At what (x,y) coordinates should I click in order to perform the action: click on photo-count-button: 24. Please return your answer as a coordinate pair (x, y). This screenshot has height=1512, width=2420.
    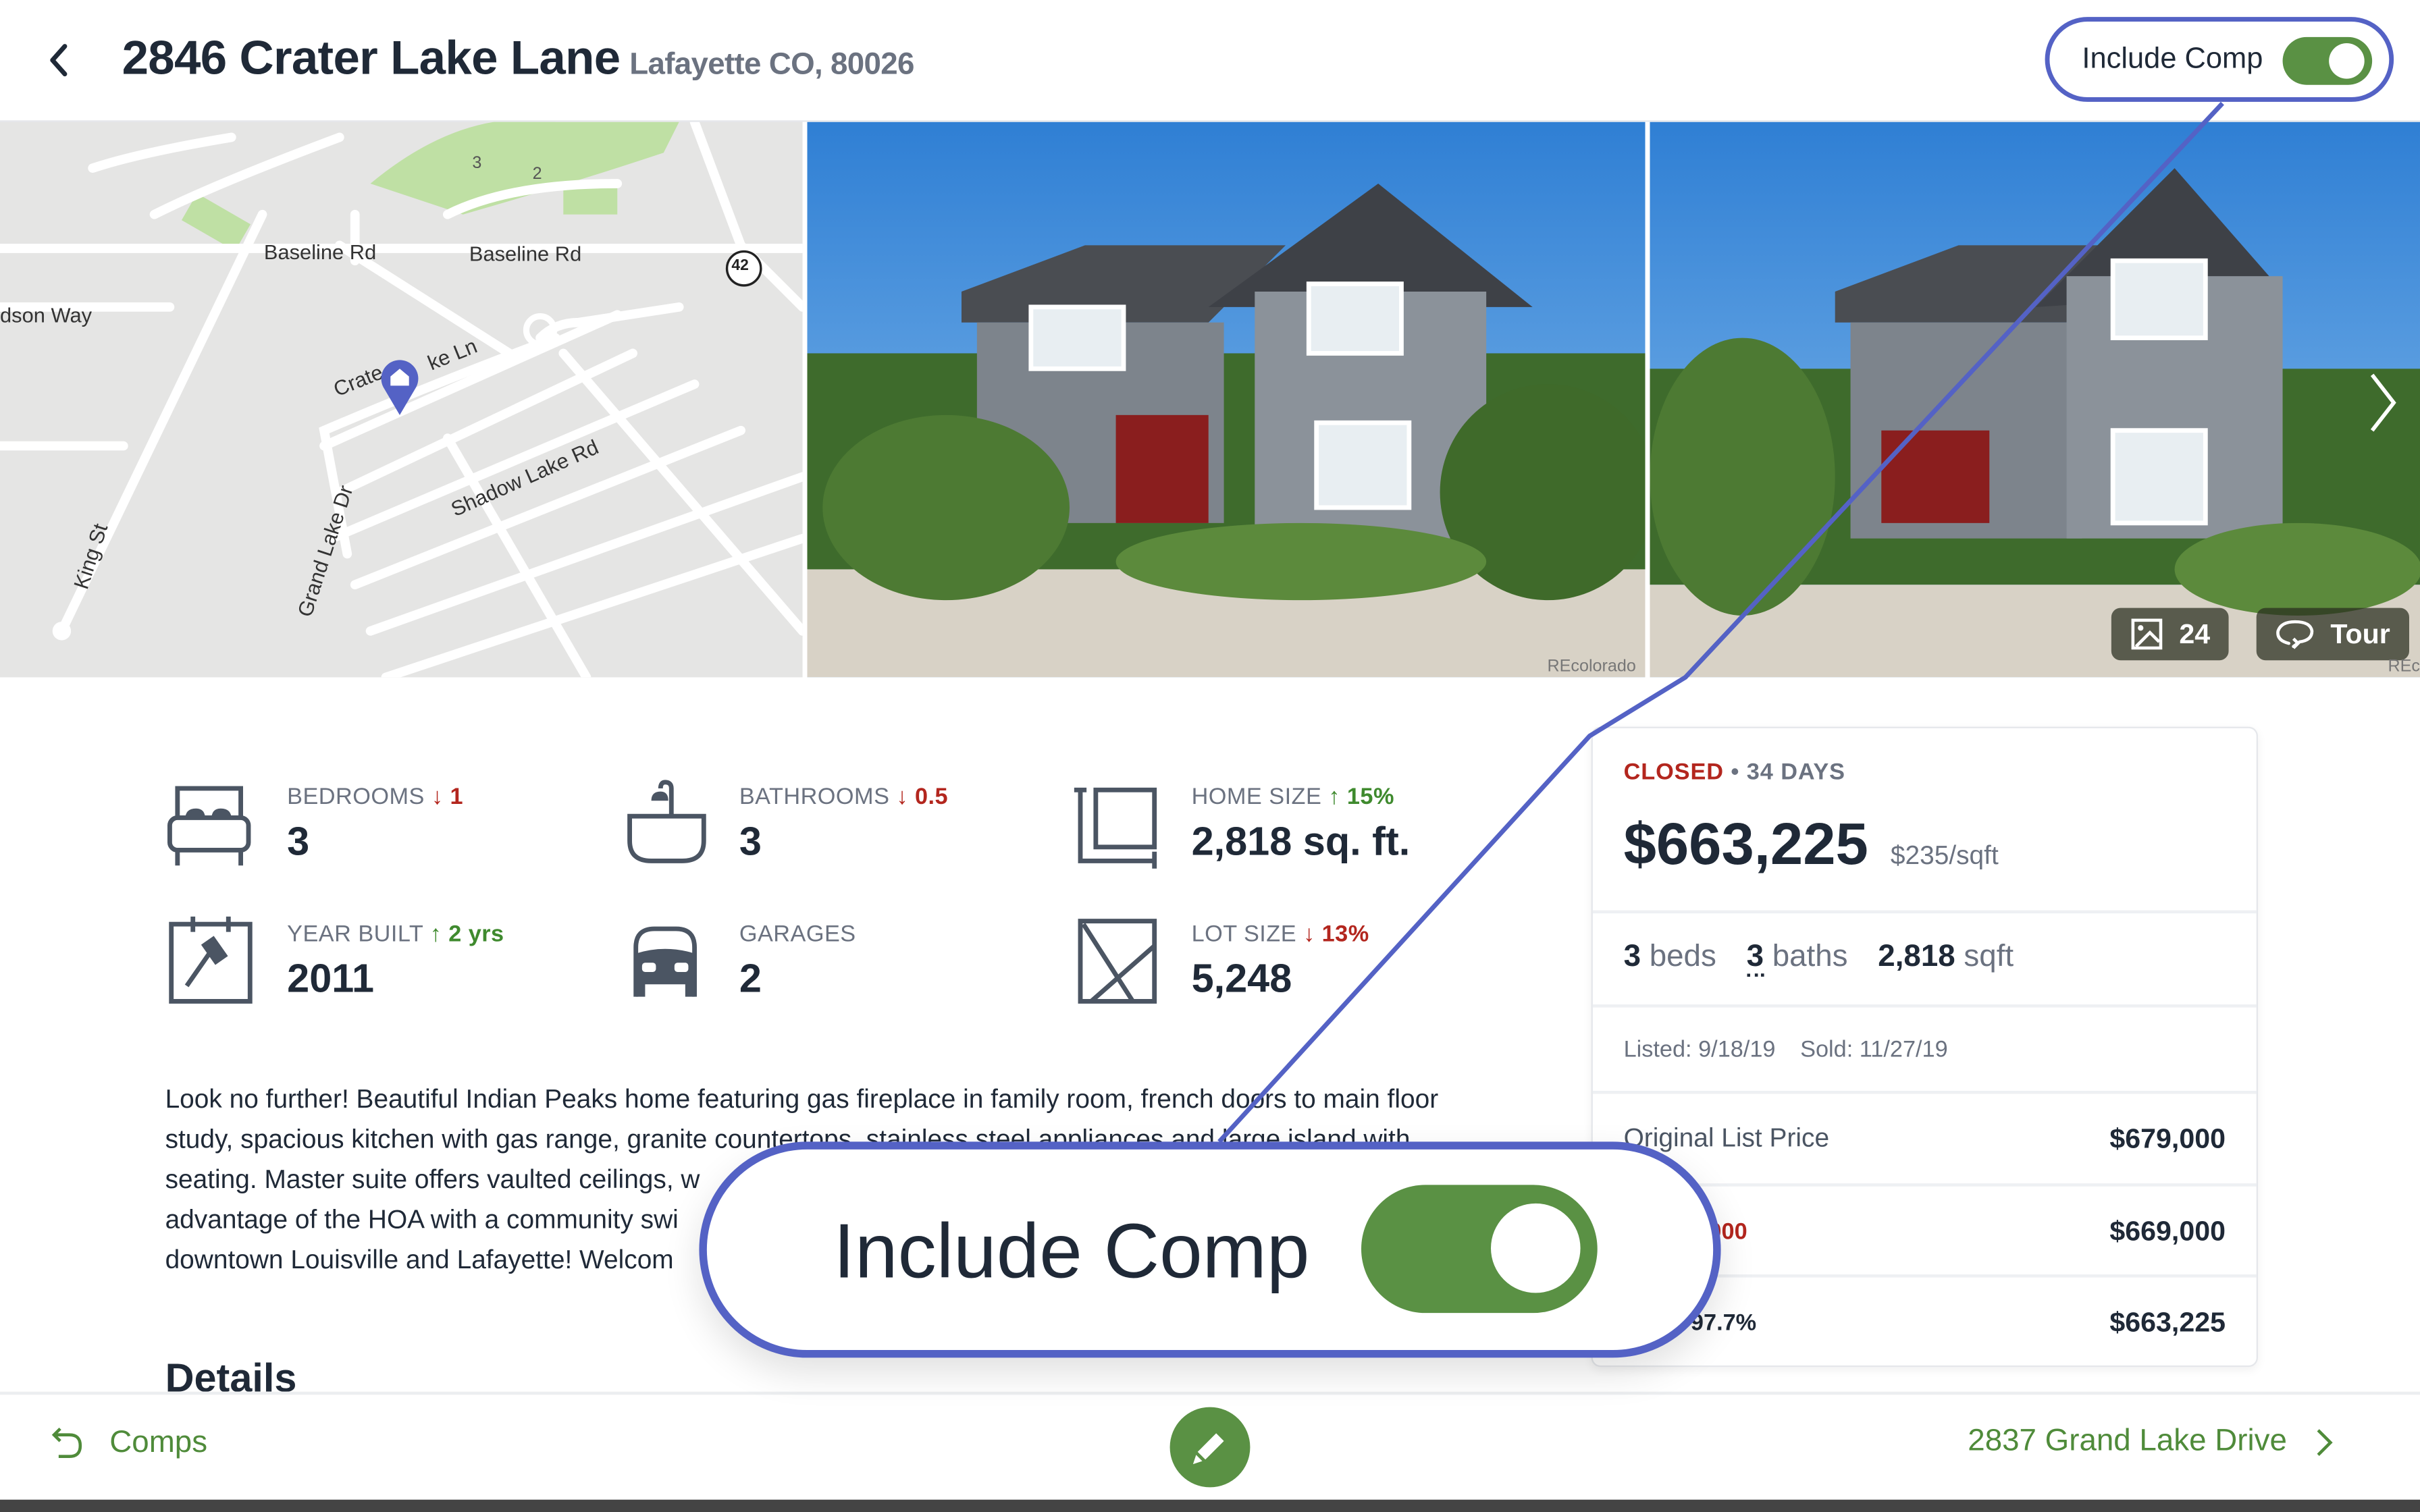
    Looking at the image, I should click on (2170, 634).